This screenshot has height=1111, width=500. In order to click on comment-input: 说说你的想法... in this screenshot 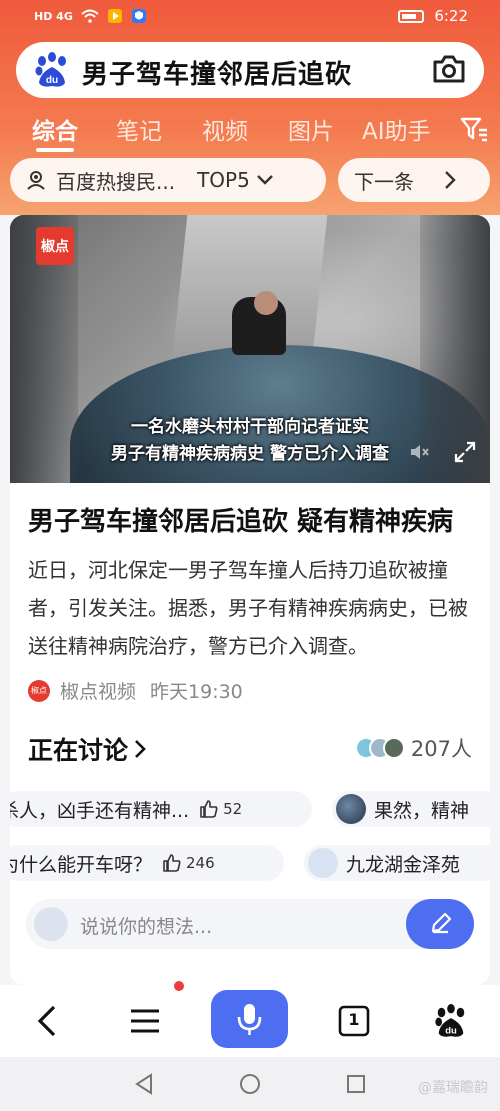, I will do `click(250, 924)`.